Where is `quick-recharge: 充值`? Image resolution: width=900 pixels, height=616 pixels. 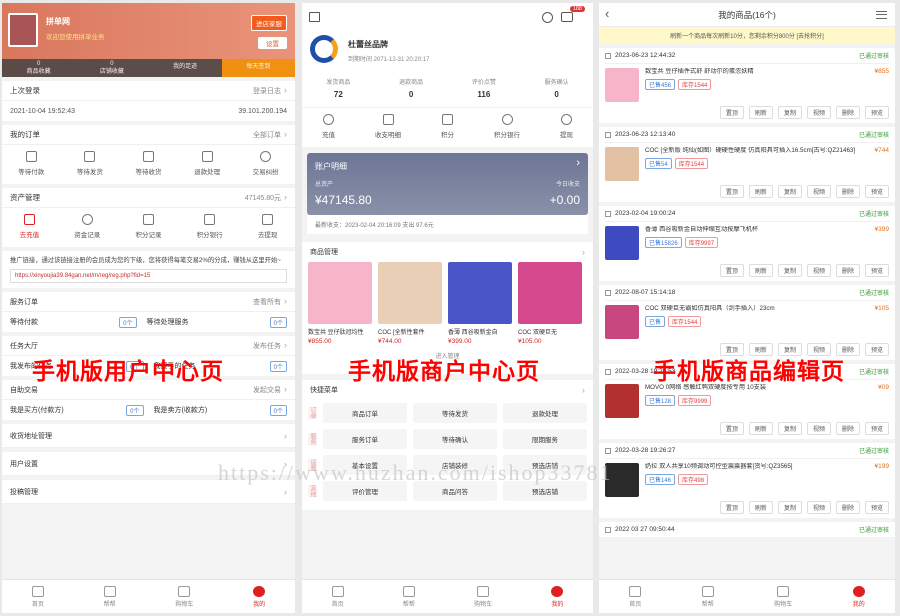 quick-recharge: 充值 is located at coordinates (328, 126).